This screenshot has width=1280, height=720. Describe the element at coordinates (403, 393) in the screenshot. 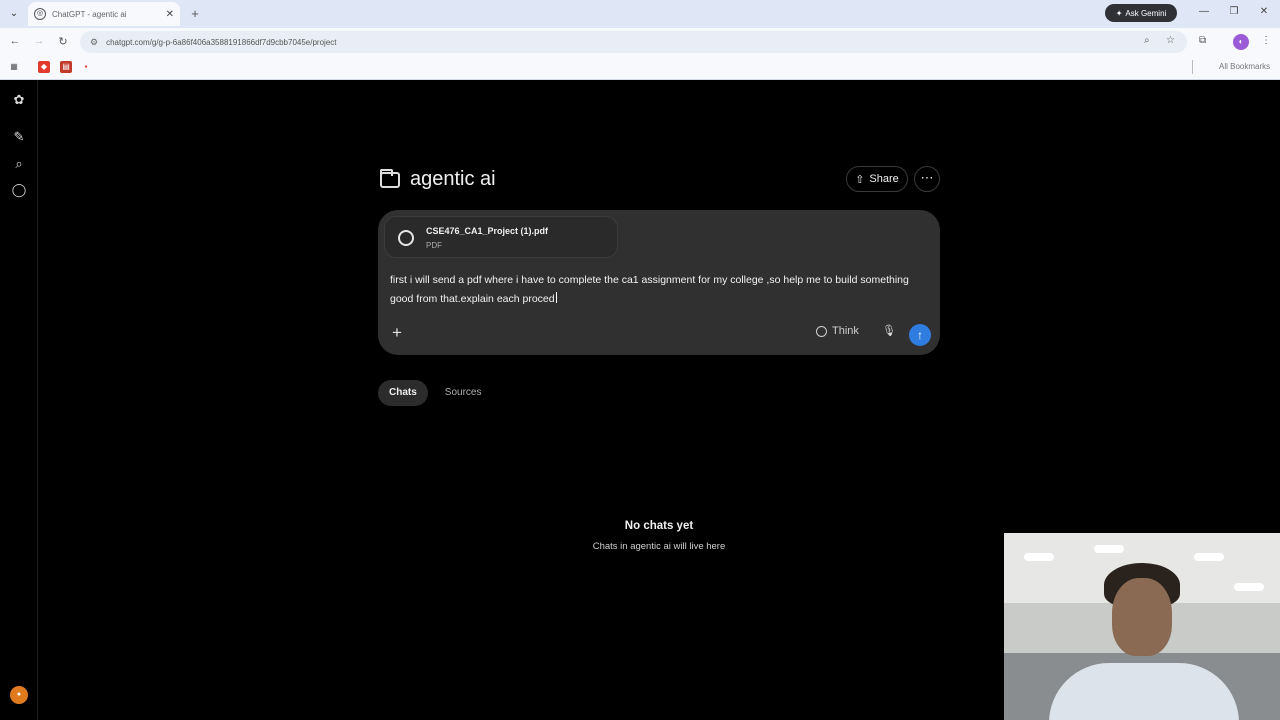

I see `tab-chats: Chats` at that location.